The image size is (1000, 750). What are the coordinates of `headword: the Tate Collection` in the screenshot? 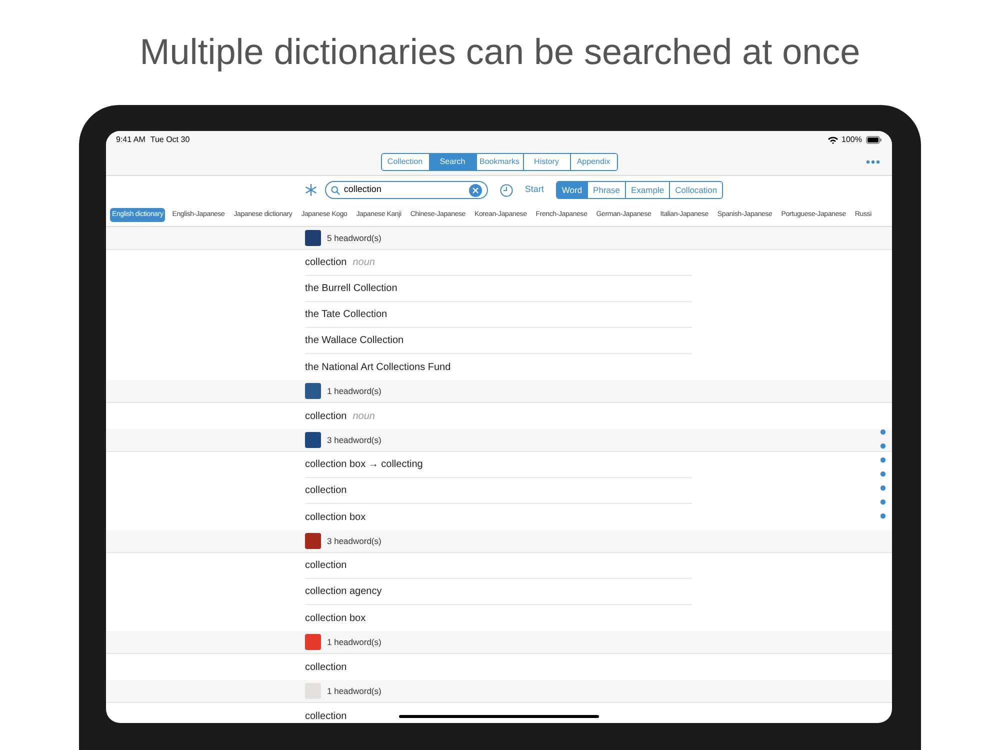 It's located at (346, 315).